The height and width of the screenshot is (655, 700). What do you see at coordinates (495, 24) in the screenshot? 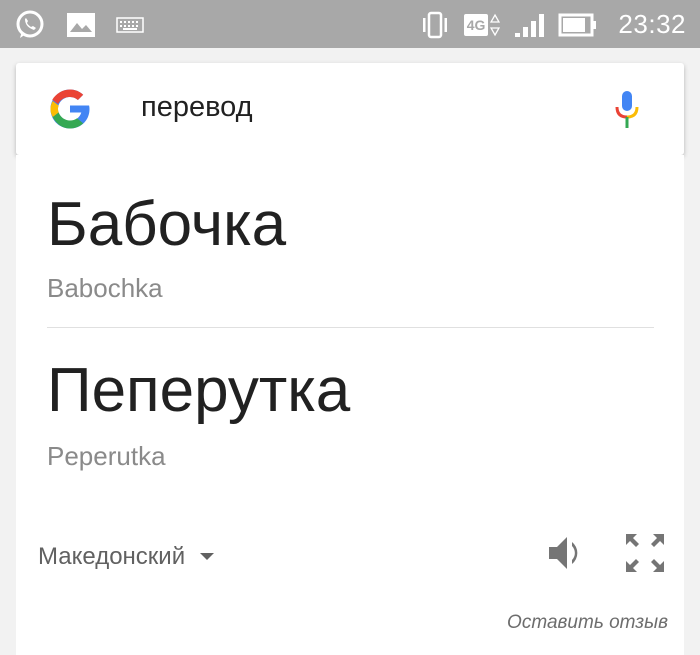
I see `data-arrows-icon` at bounding box center [495, 24].